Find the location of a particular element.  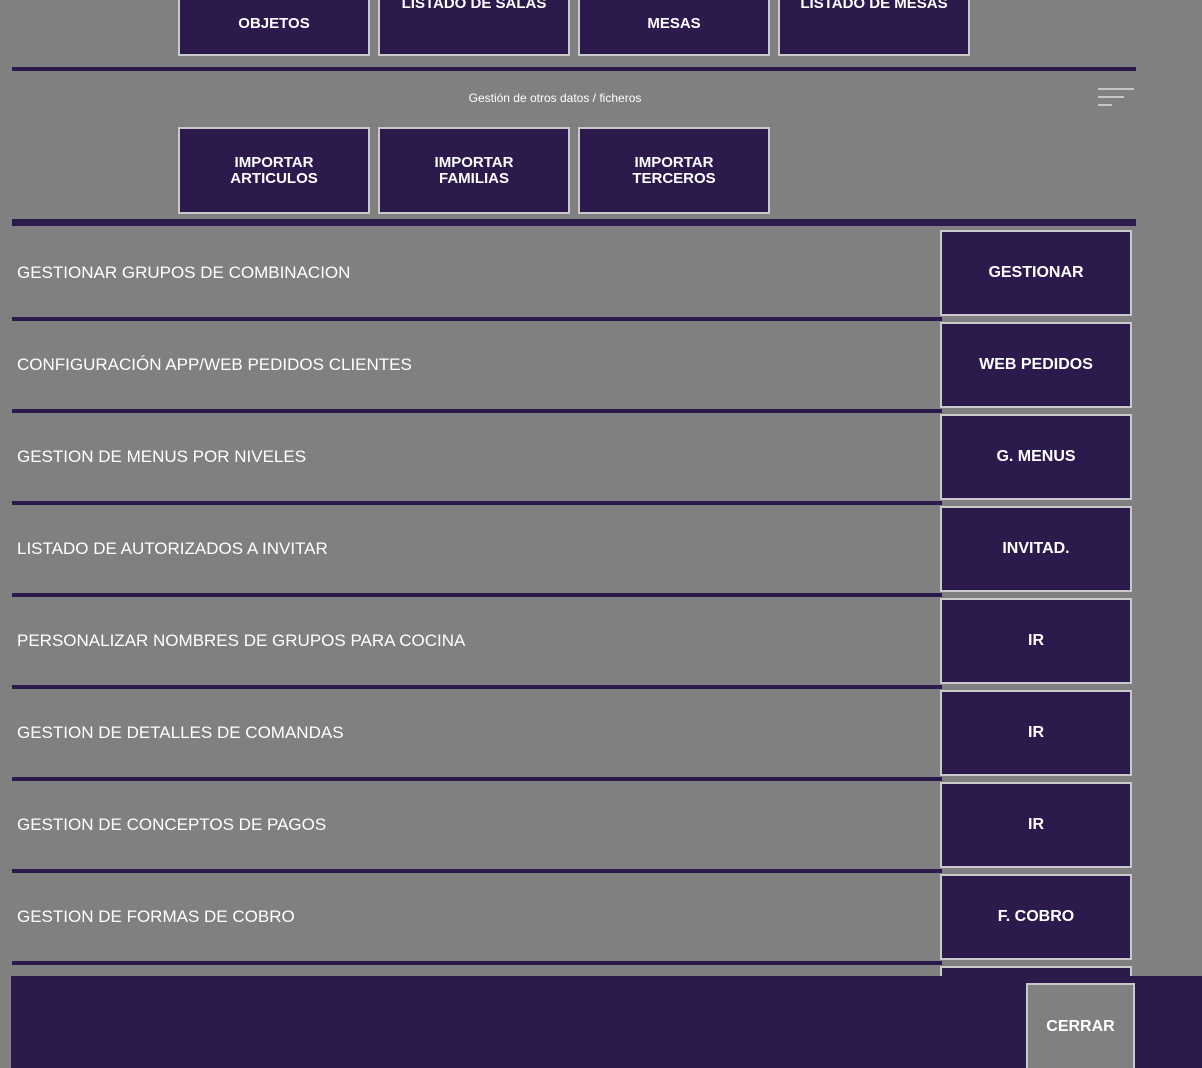

section-title: Gestión de otros datos / ficheros is located at coordinates (555, 98).